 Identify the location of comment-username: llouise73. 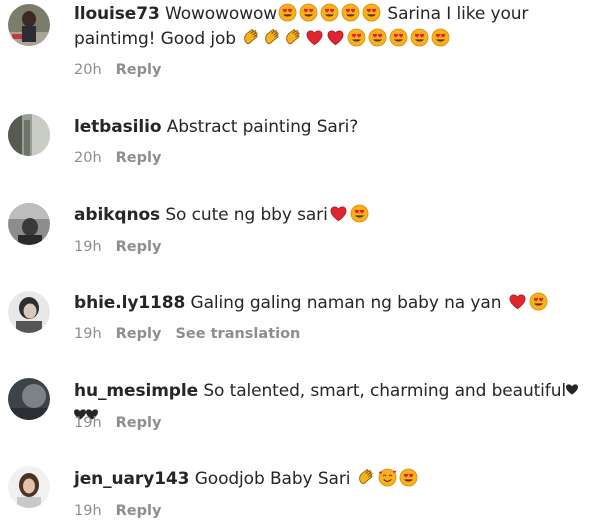
(117, 14).